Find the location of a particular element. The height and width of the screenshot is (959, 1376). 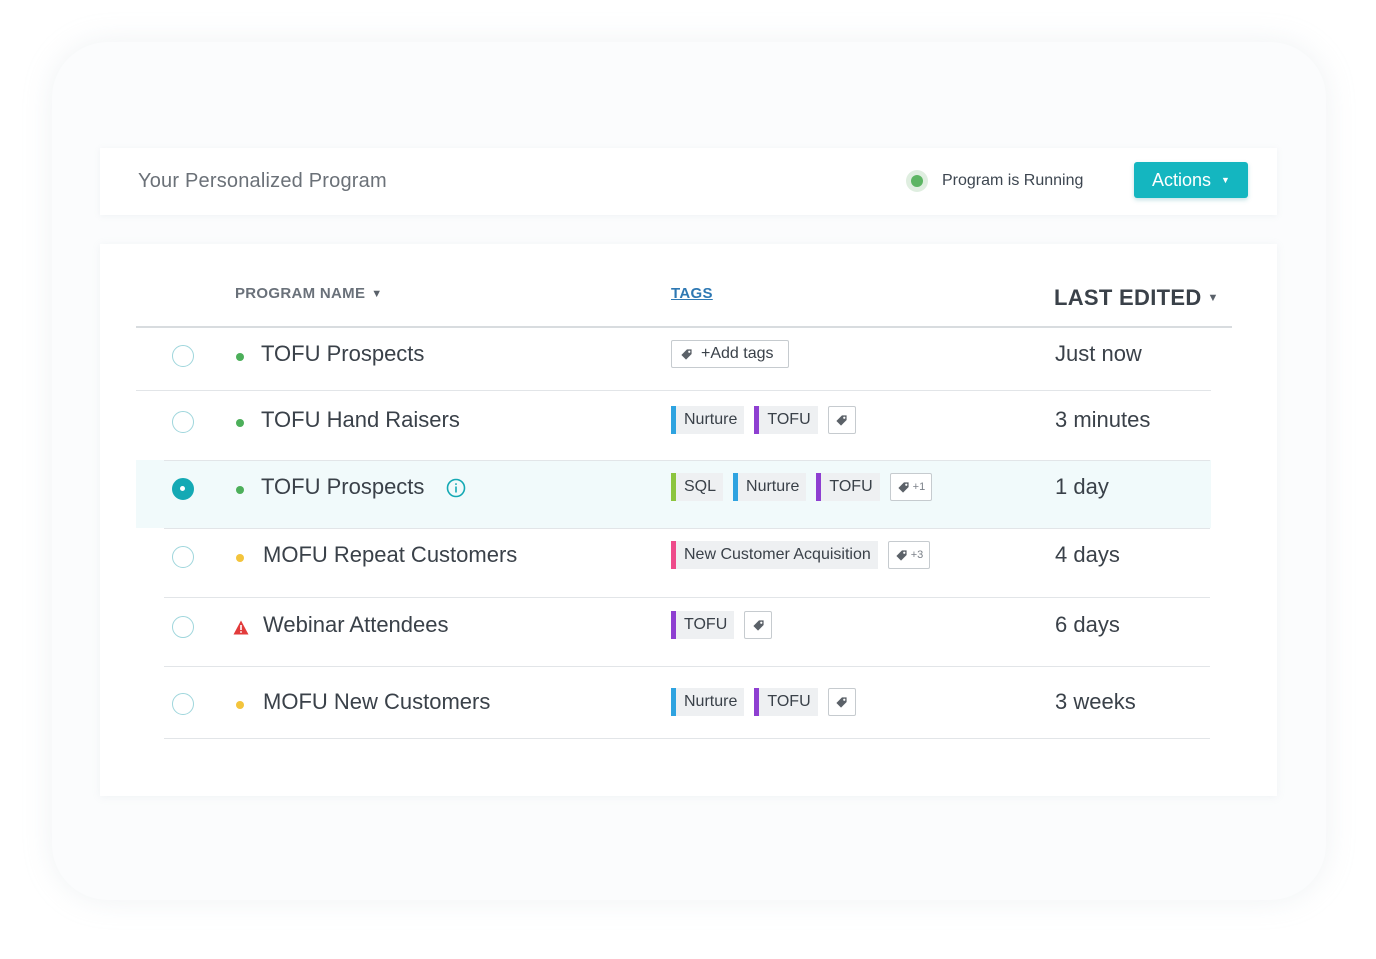

table-row: Webinar Attendees TOFU 6 days is located at coordinates (673, 631).